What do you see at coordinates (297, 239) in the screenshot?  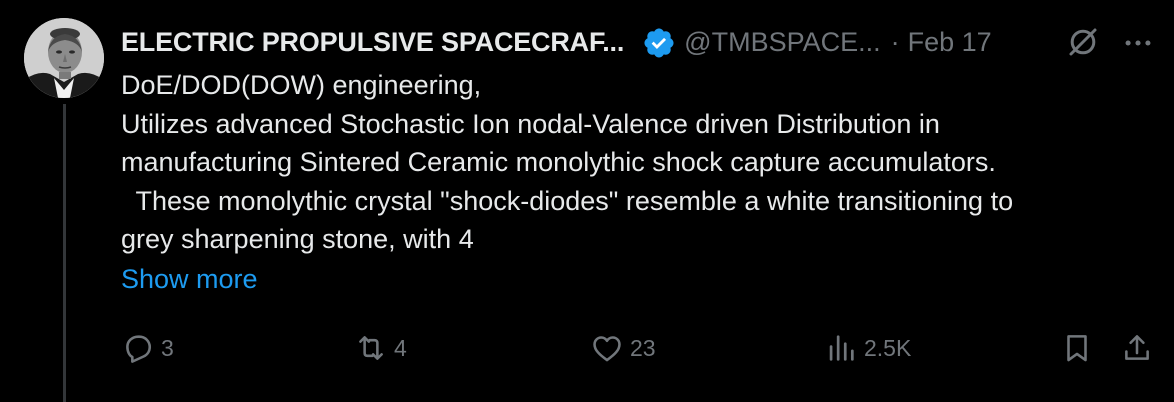 I see `post-line: grey sharpening stone, with 4` at bounding box center [297, 239].